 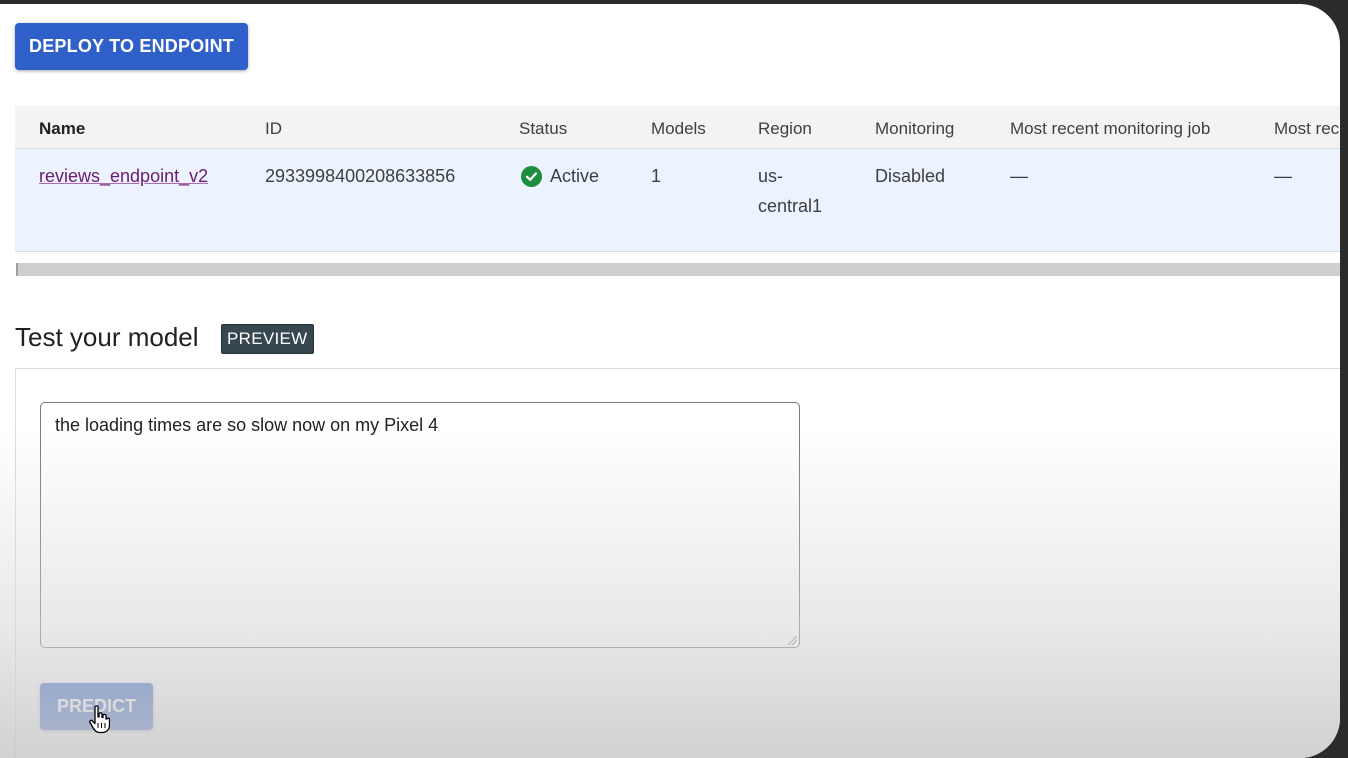 I want to click on column-header-most-rec: Most rec, so click(x=1306, y=129).